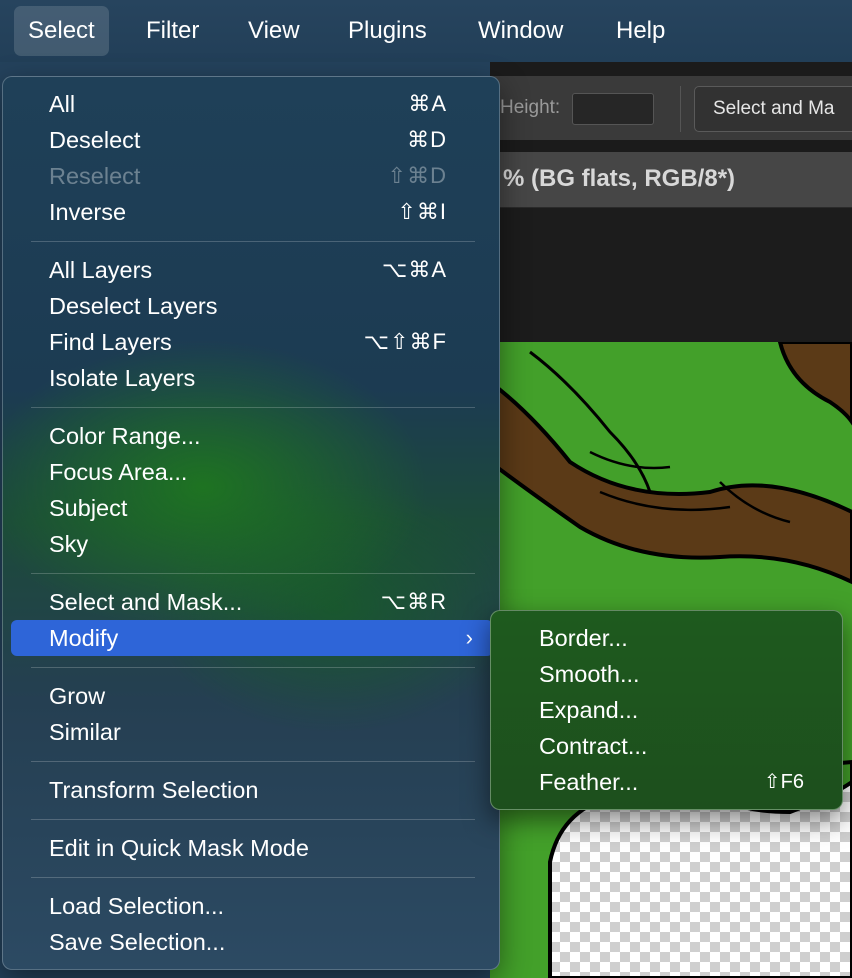 This screenshot has width=852, height=978. Describe the element at coordinates (122, 378) in the screenshot. I see `menu-item-label: Isolate Layers` at that location.